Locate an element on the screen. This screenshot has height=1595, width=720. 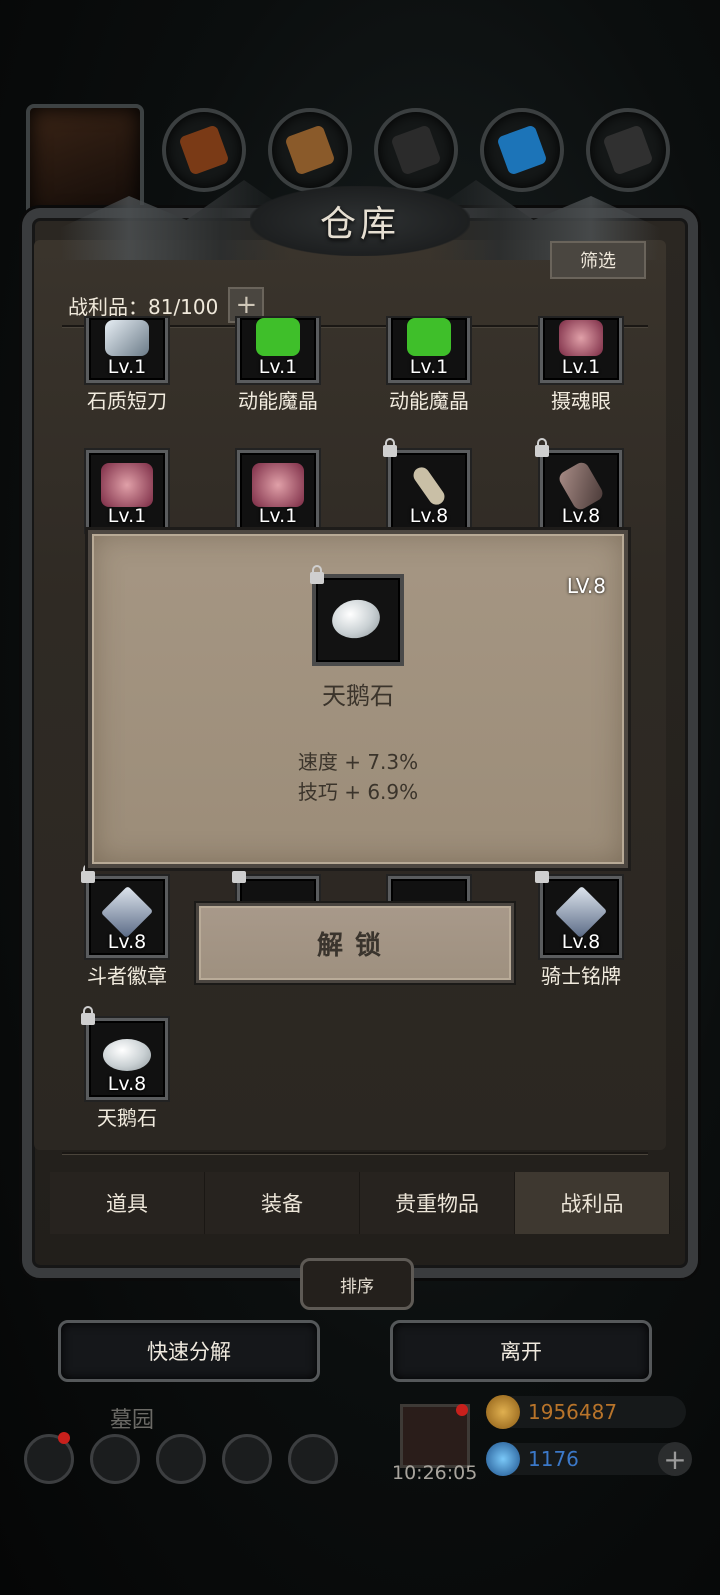
blade-icon is located at coordinates (127, 338).